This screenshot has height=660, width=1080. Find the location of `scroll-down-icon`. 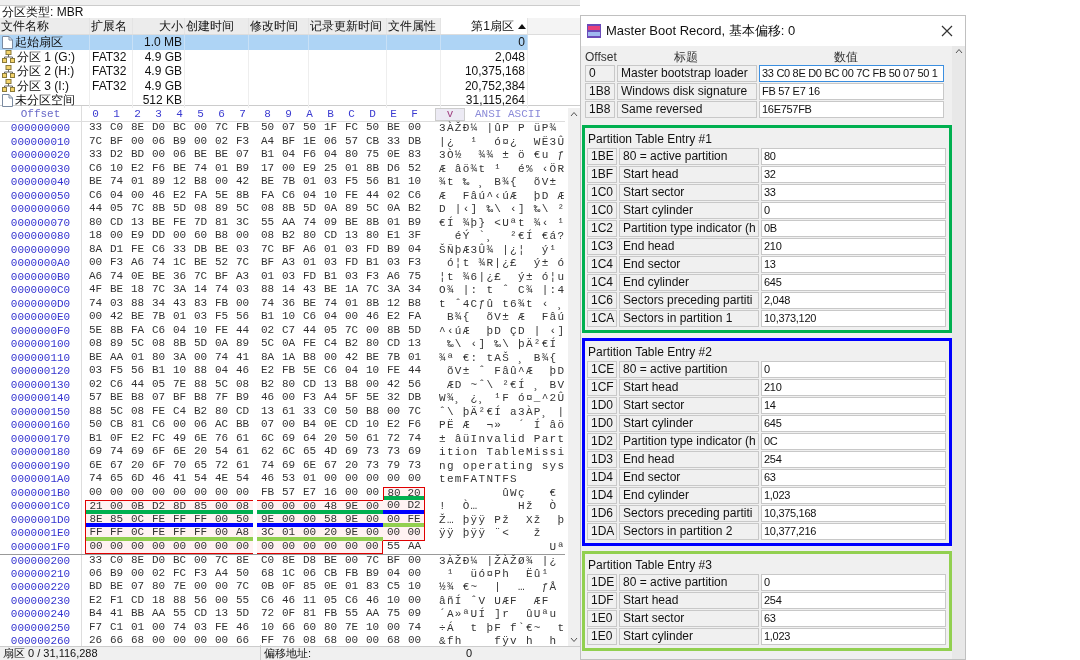

scroll-down-icon is located at coordinates (574, 640).